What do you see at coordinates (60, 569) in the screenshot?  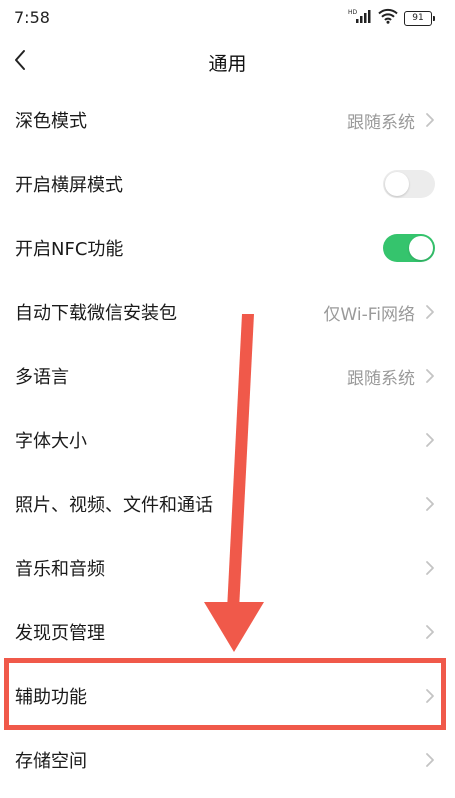 I see `setting-label: 音乐和音频` at bounding box center [60, 569].